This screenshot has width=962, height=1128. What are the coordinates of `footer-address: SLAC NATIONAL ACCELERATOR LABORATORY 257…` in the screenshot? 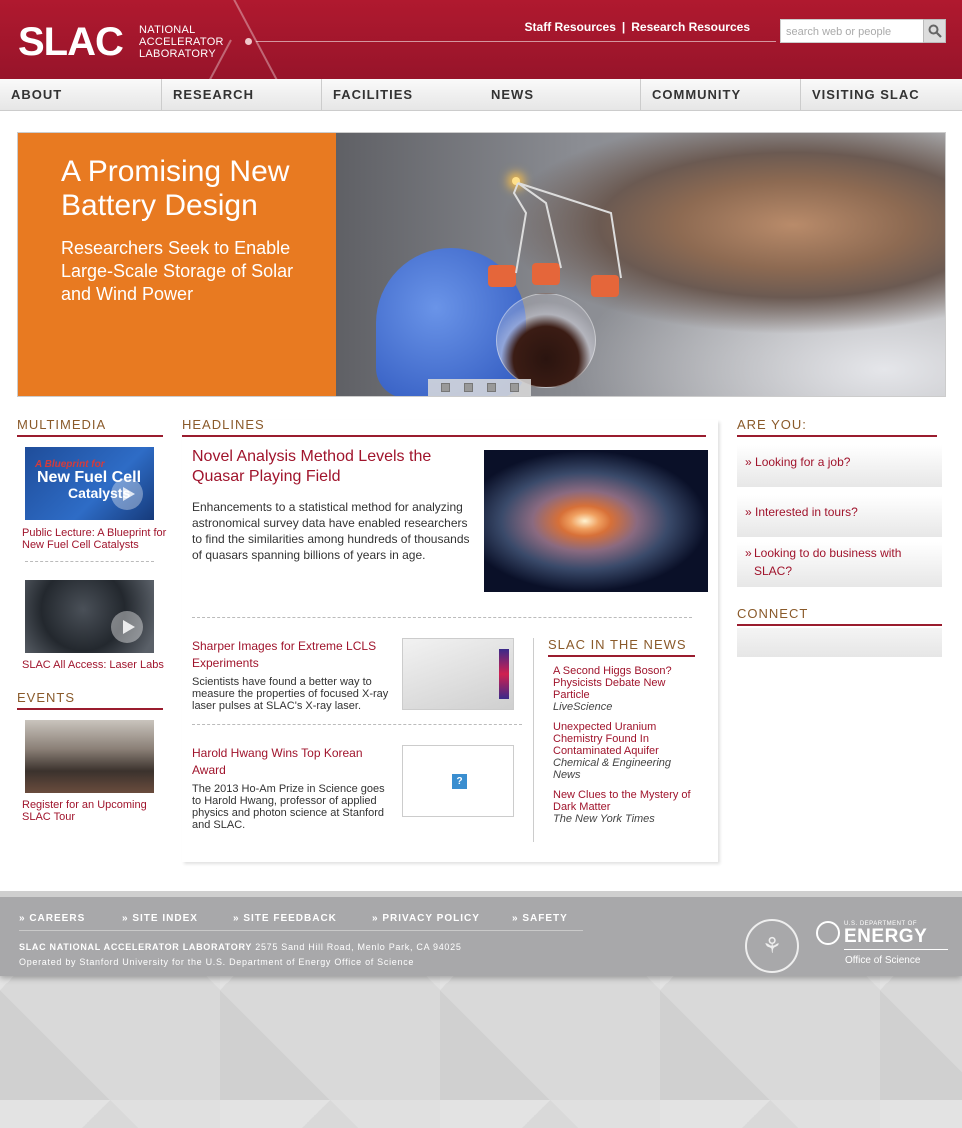 It's located at (240, 947).